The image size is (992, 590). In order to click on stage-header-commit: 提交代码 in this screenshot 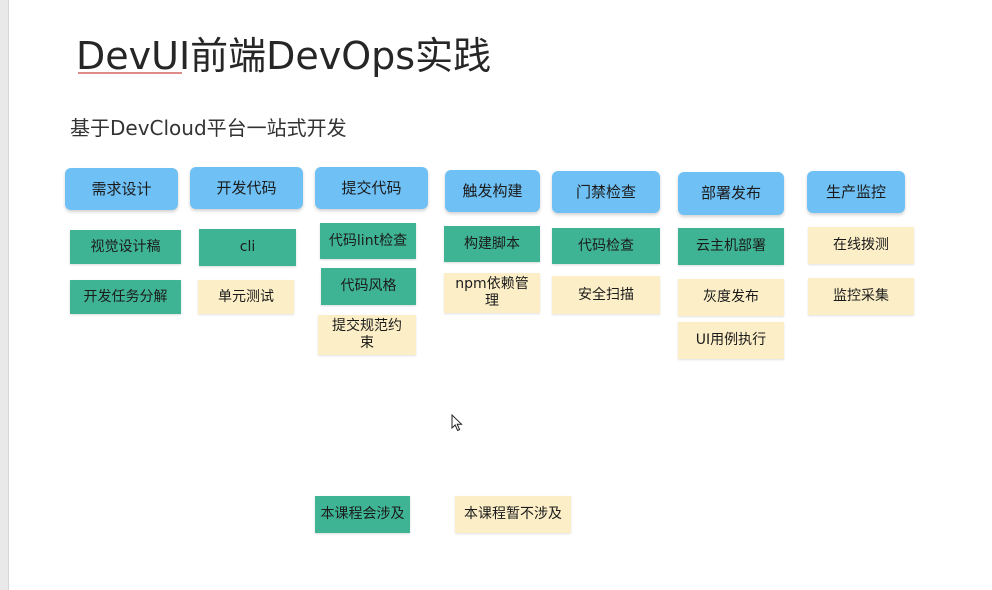, I will do `click(371, 188)`.